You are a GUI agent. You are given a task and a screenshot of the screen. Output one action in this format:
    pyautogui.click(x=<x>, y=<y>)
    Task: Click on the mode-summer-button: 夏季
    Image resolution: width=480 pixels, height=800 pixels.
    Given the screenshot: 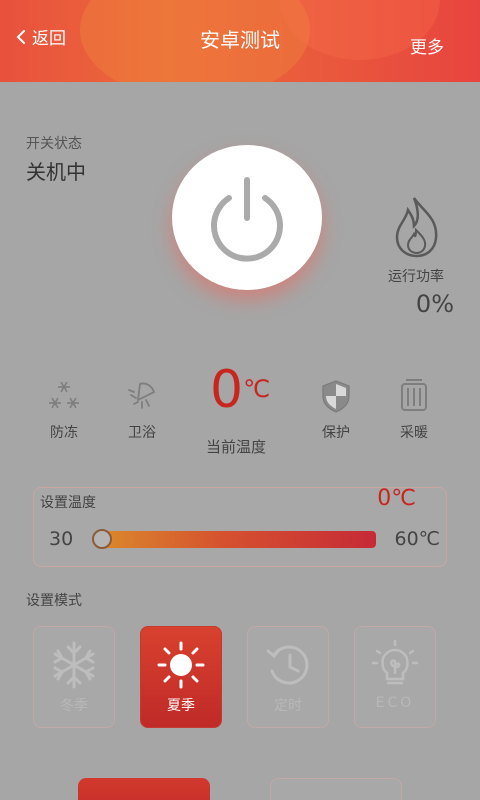 What is the action you would take?
    pyautogui.click(x=181, y=677)
    